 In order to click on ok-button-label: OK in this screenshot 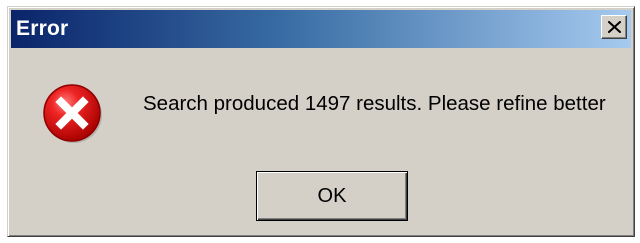, I will do `click(332, 196)`.